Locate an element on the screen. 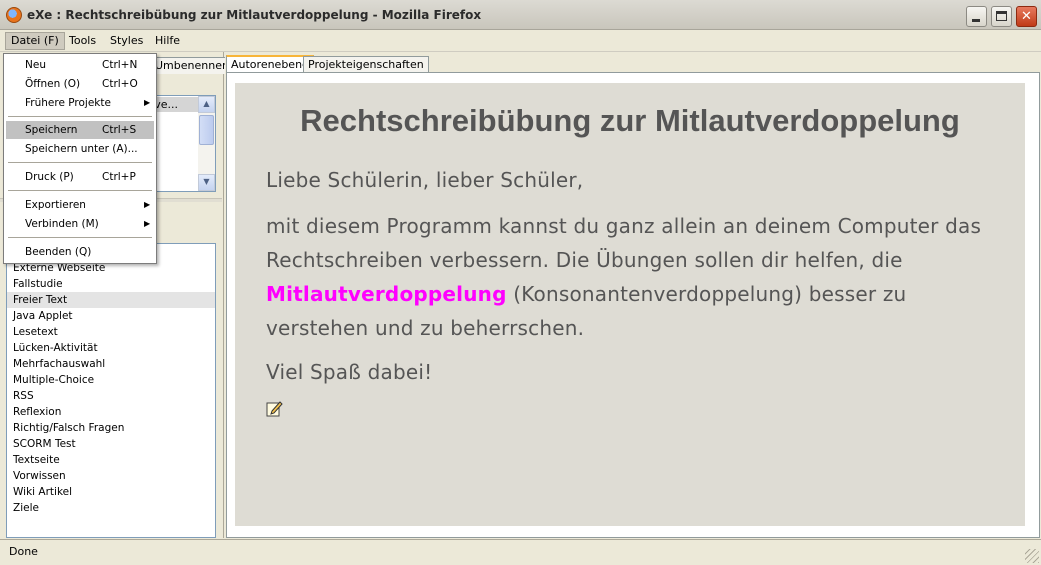 The width and height of the screenshot is (1041, 565). idevice-item: Java Applet is located at coordinates (111, 316).